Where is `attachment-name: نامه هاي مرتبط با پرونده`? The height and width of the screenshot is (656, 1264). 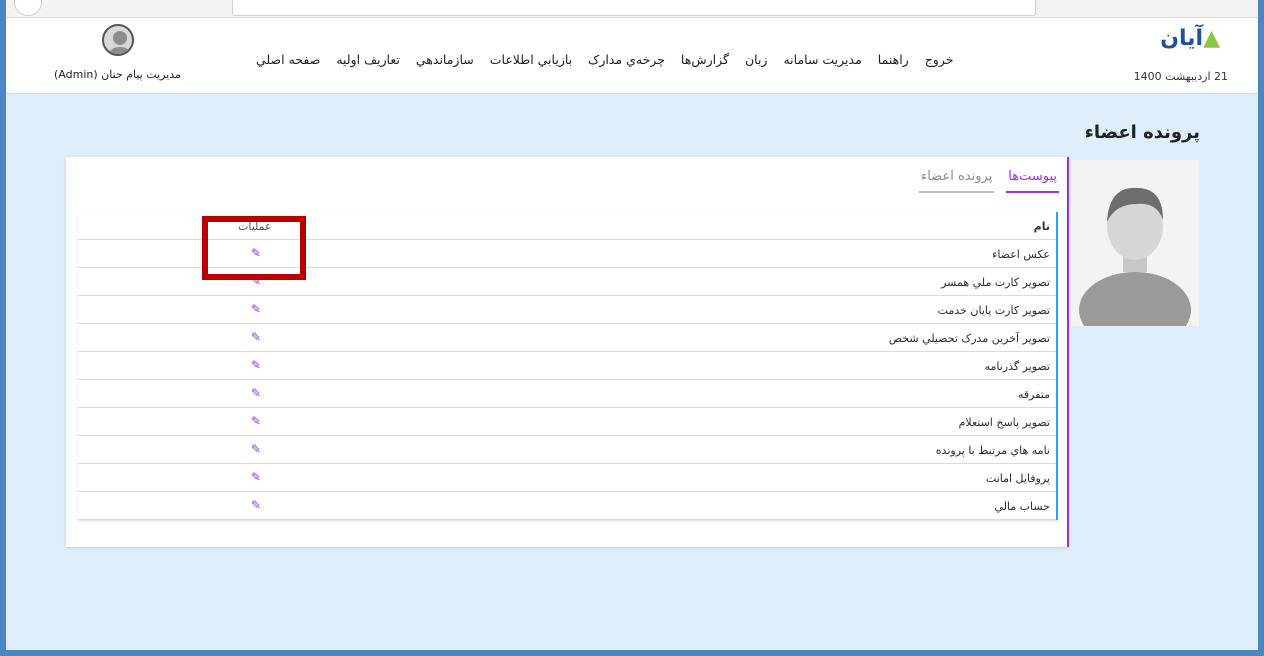 attachment-name: نامه هاي مرتبط با پرونده is located at coordinates (992, 450).